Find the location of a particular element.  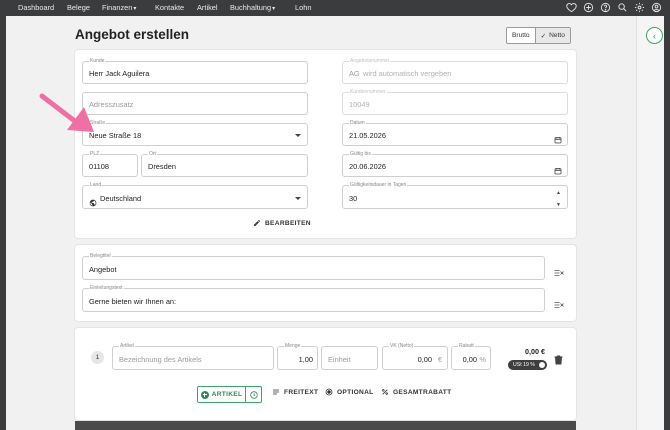

brutto-netto-toggle: Brutto ✓ Netto is located at coordinates (538, 35).